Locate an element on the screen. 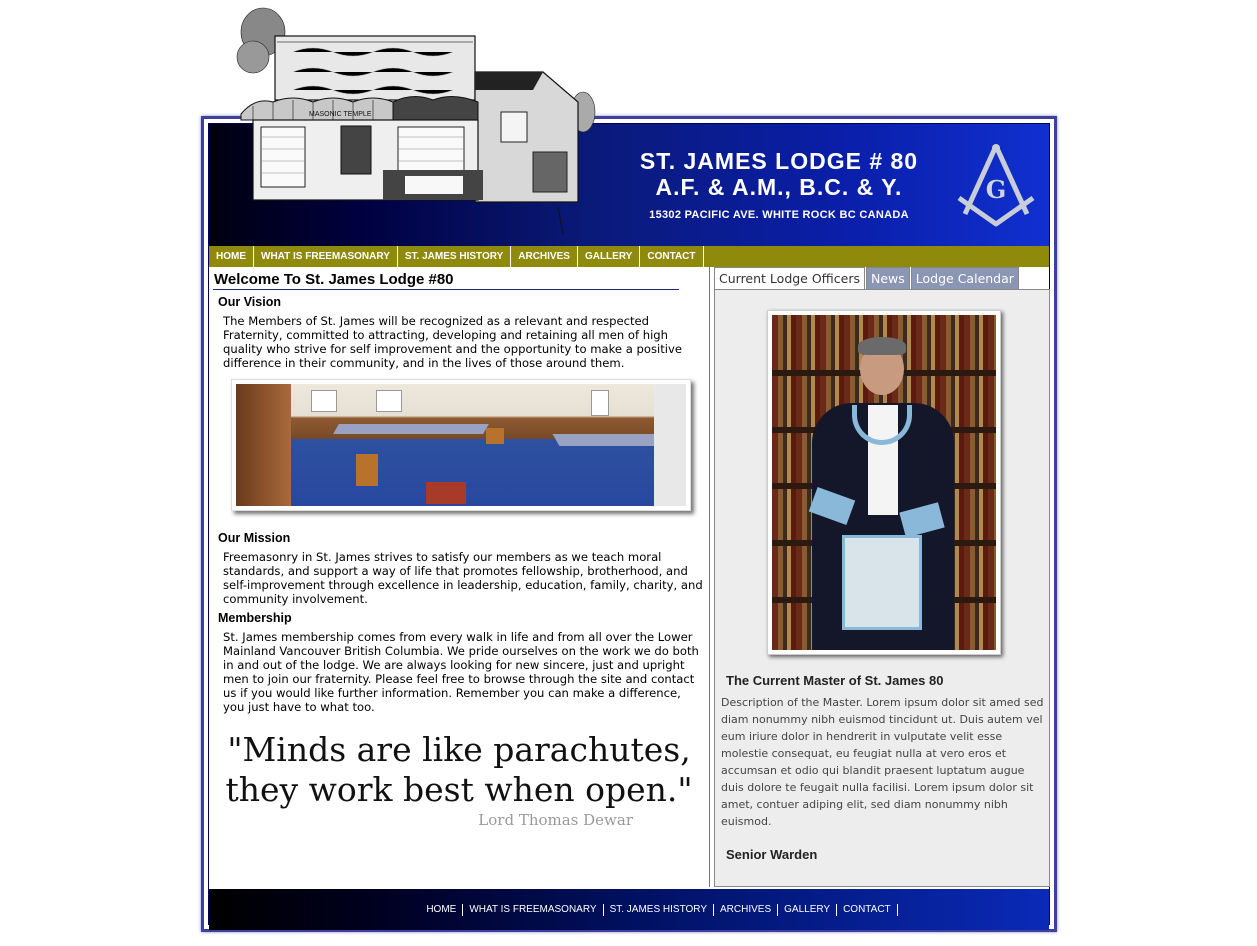 This screenshot has width=1257, height=946. vision-heading: Our Vision is located at coordinates (249, 302).